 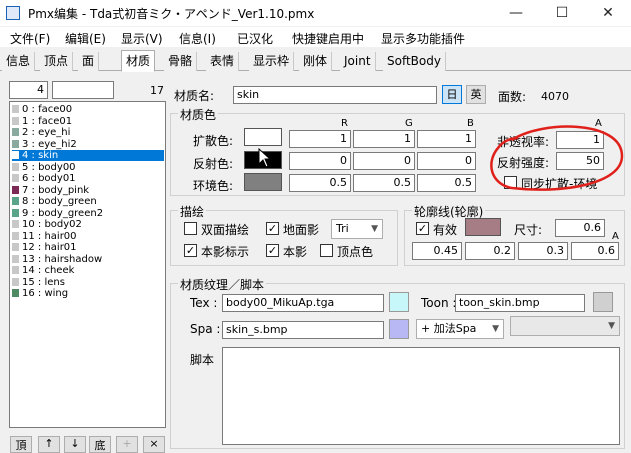 What do you see at coordinates (328, 38) in the screenshot?
I see `menu-shortcuts: 快捷键启用中` at bounding box center [328, 38].